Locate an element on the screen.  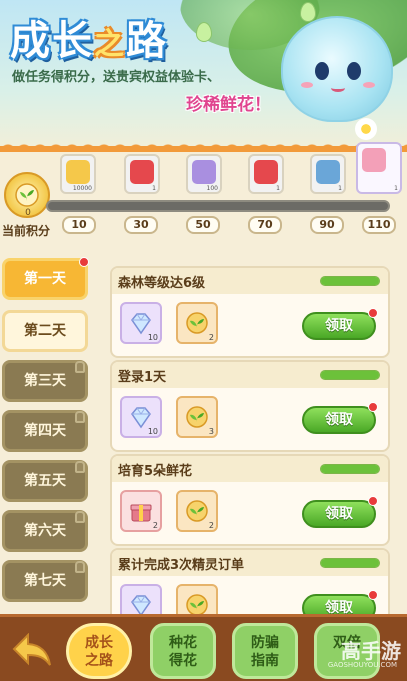
day-tab-label: 第一天 is located at coordinates (45, 279).